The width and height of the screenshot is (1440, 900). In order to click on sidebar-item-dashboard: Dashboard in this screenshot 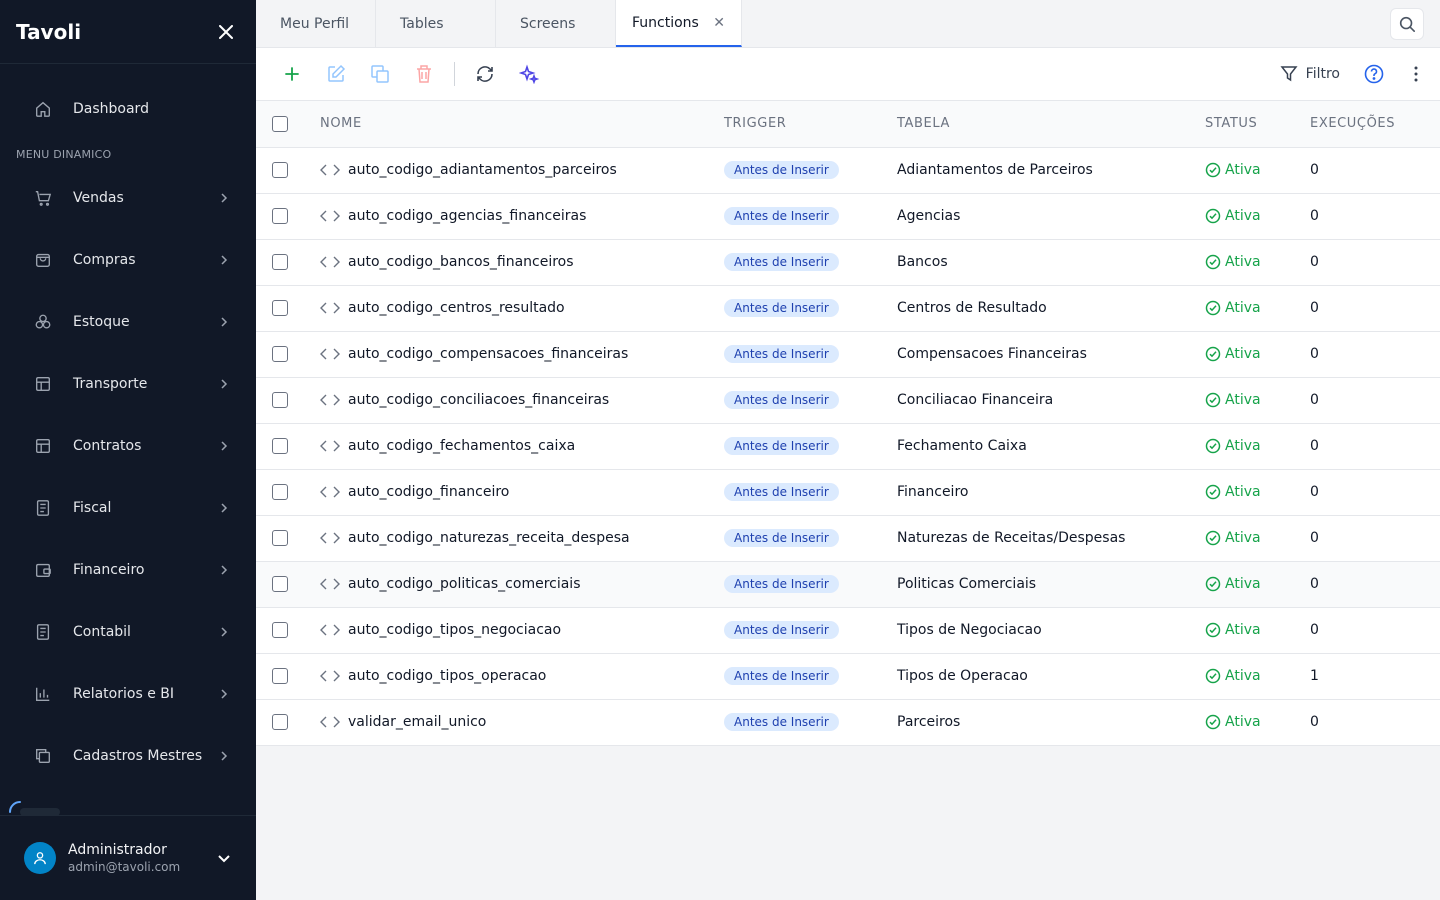, I will do `click(128, 109)`.